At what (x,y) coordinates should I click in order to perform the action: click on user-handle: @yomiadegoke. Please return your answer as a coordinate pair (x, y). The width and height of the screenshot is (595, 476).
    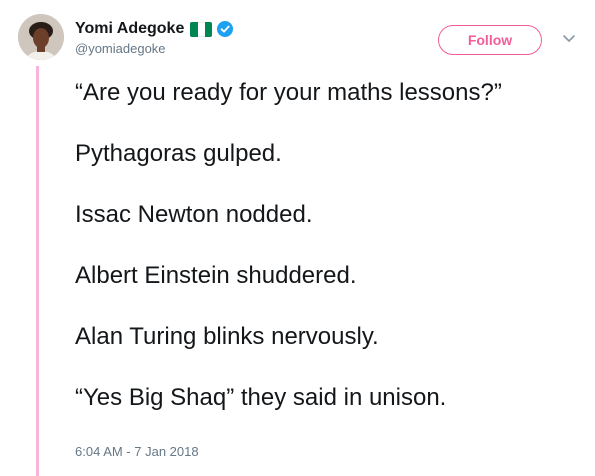
    Looking at the image, I should click on (154, 48).